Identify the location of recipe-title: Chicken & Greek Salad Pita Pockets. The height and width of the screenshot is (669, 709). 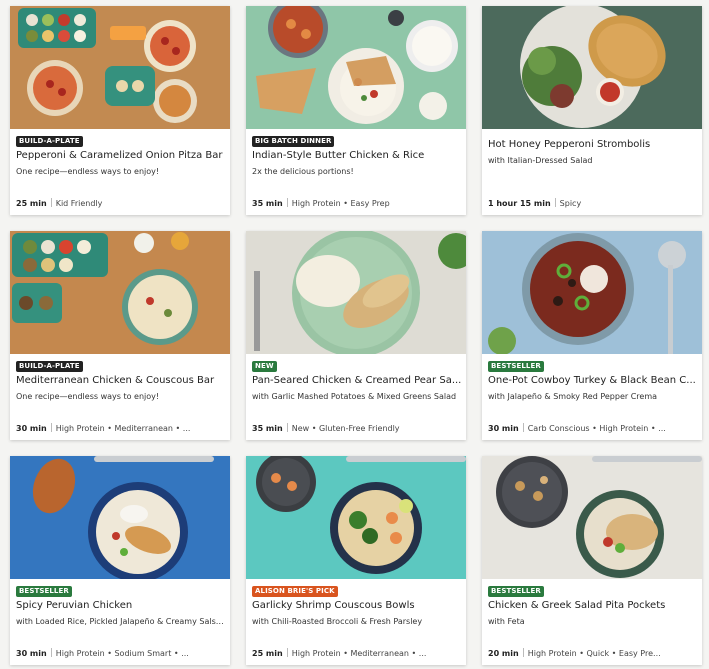
(593, 605).